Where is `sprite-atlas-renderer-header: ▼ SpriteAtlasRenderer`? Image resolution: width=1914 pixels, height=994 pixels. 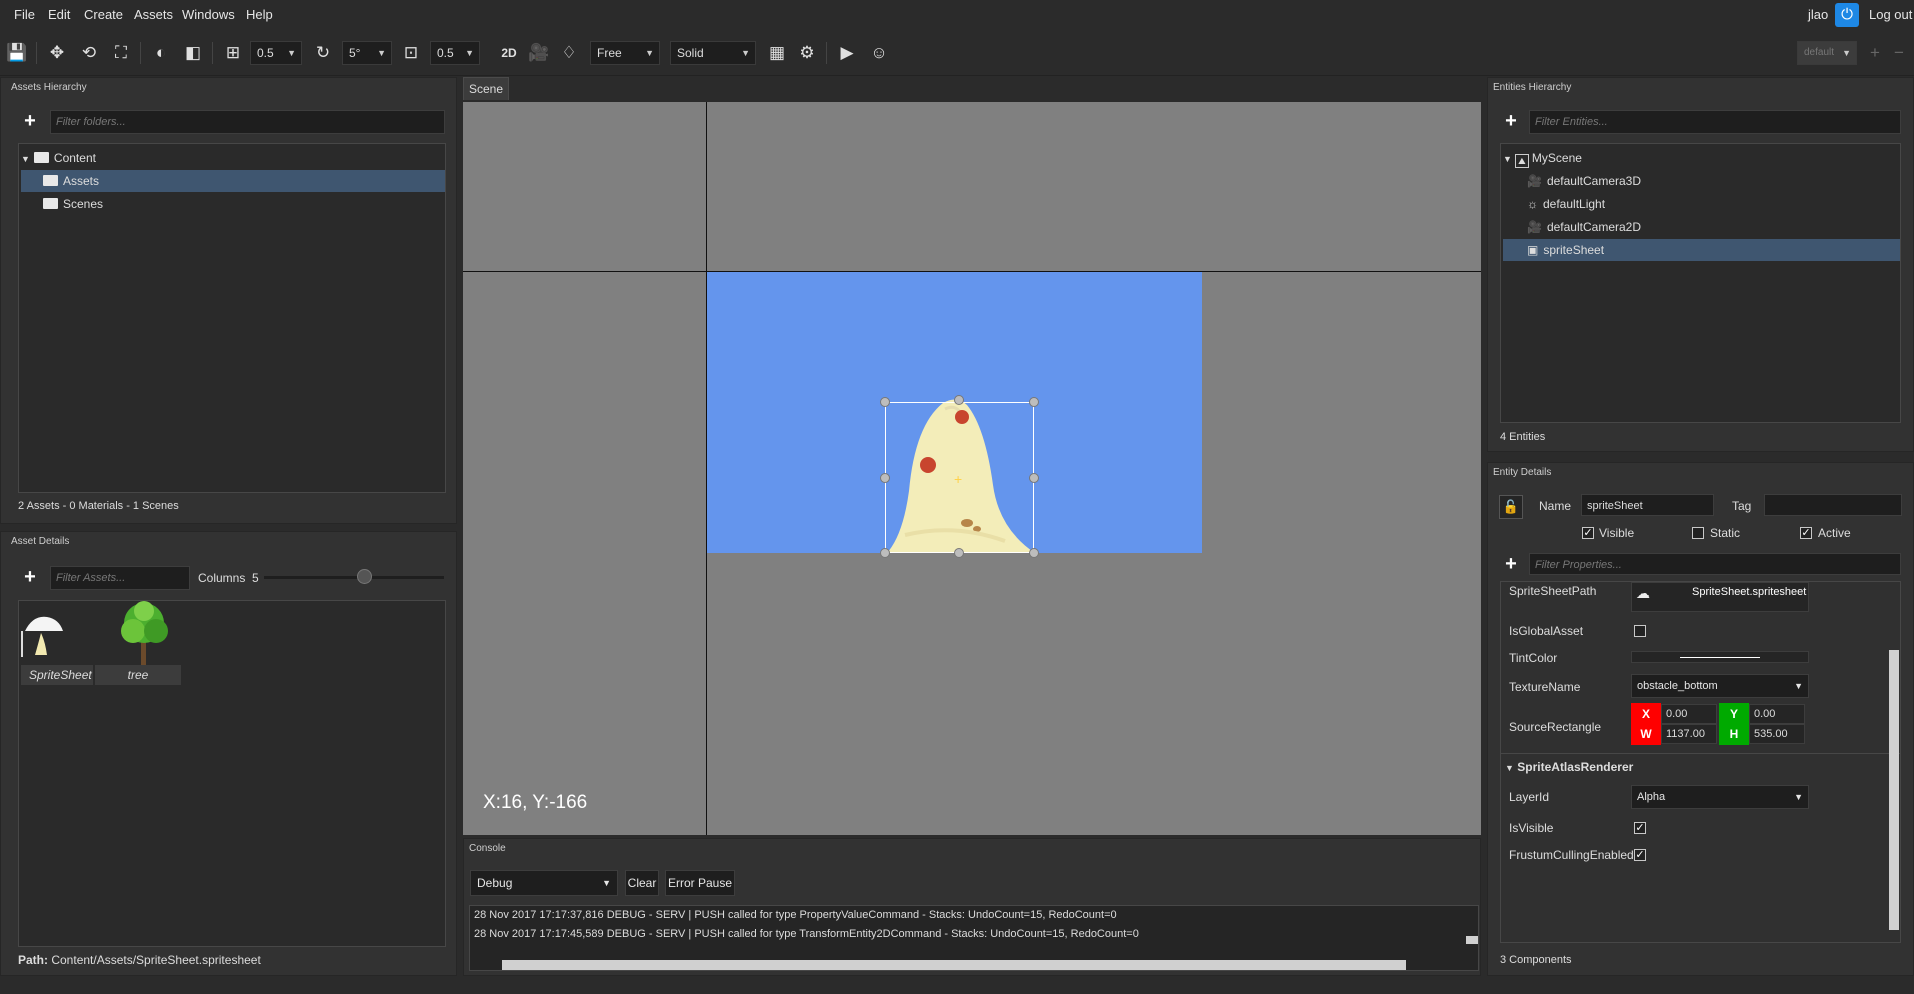 sprite-atlas-renderer-header: ▼ SpriteAtlasRenderer is located at coordinates (1569, 767).